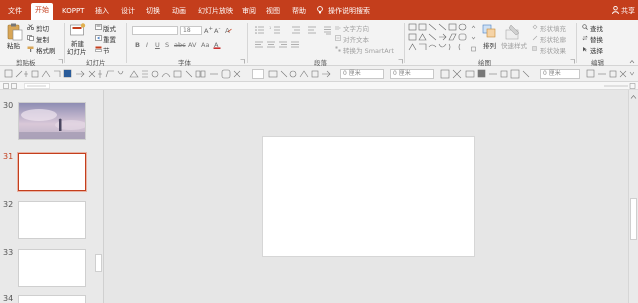 Image resolution: width=638 pixels, height=303 pixels. Describe the element at coordinates (147, 45) in the screenshot. I see `italic-button: I` at that location.